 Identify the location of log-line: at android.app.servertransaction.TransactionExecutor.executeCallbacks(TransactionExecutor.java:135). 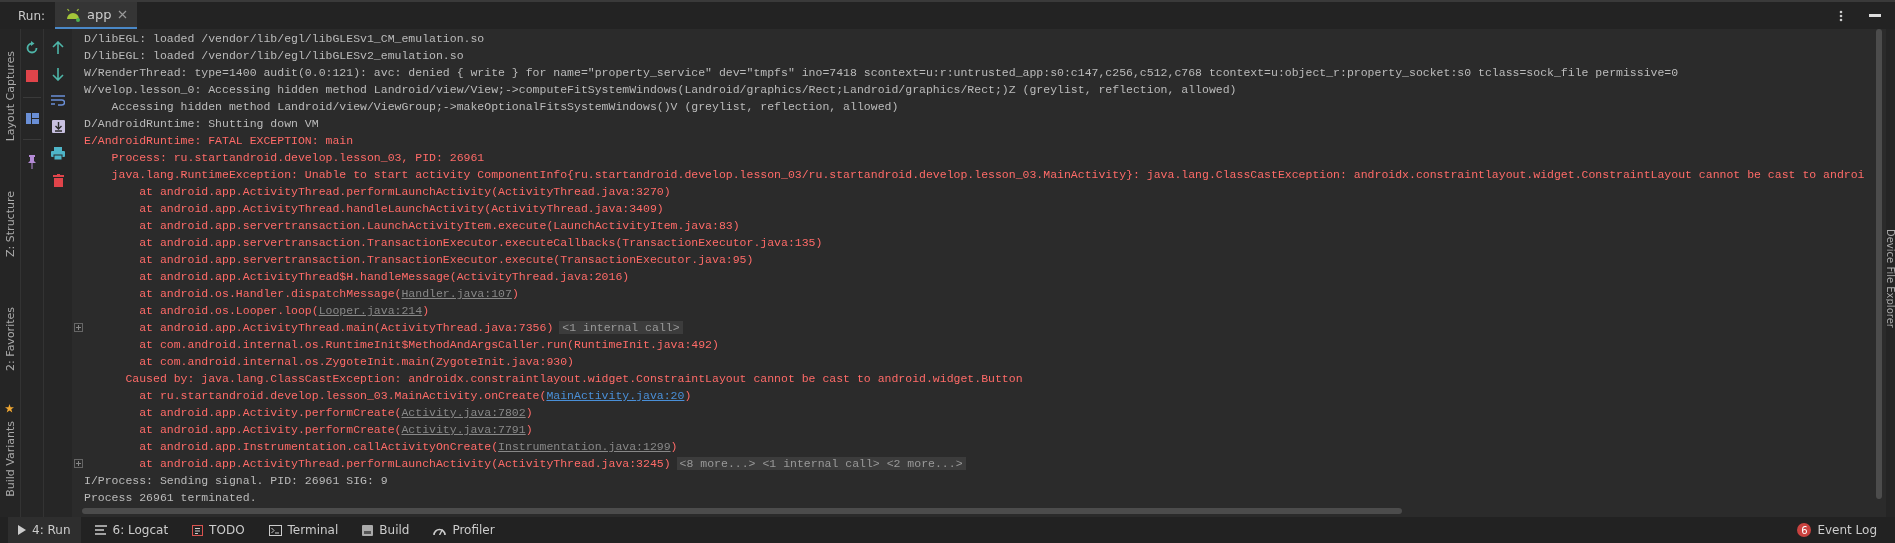
(480, 243).